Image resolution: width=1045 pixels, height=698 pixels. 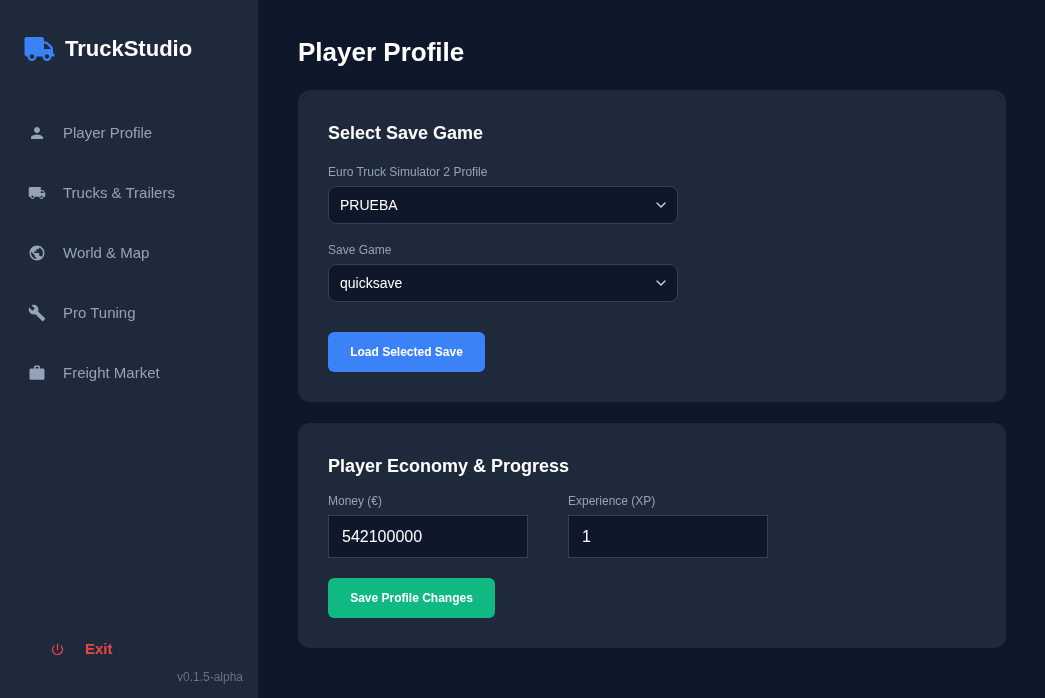 What do you see at coordinates (449, 466) in the screenshot?
I see `card-title: Player Economy & Progress` at bounding box center [449, 466].